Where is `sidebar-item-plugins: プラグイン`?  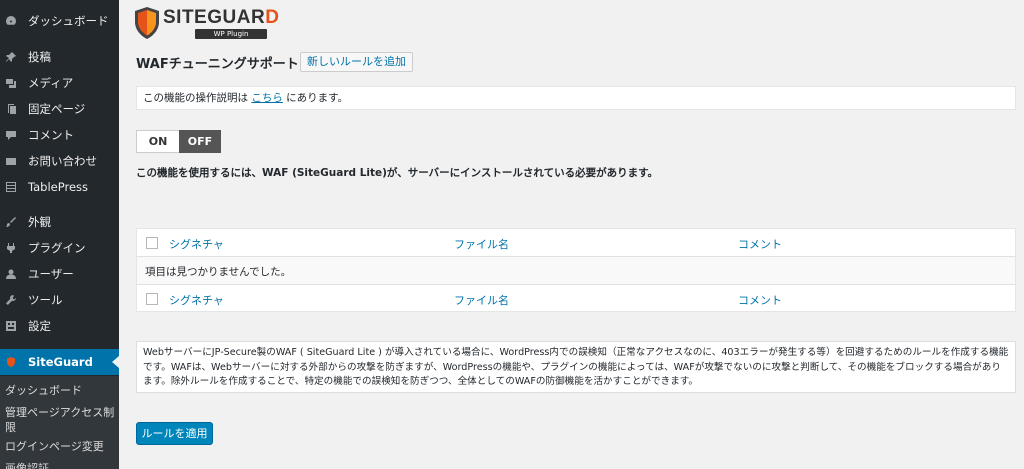 sidebar-item-plugins: プラグイン is located at coordinates (59, 248).